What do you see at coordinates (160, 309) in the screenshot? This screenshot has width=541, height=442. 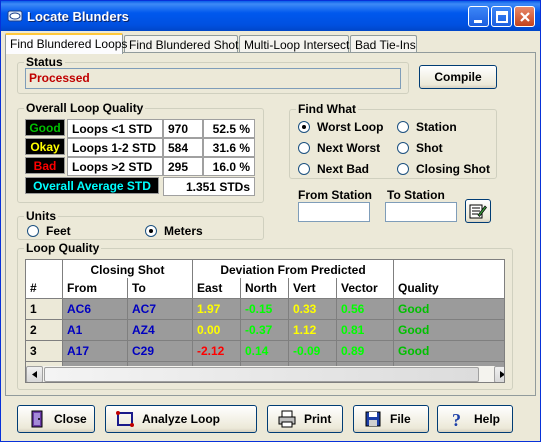 I see `grid-cell-to: AC7` at bounding box center [160, 309].